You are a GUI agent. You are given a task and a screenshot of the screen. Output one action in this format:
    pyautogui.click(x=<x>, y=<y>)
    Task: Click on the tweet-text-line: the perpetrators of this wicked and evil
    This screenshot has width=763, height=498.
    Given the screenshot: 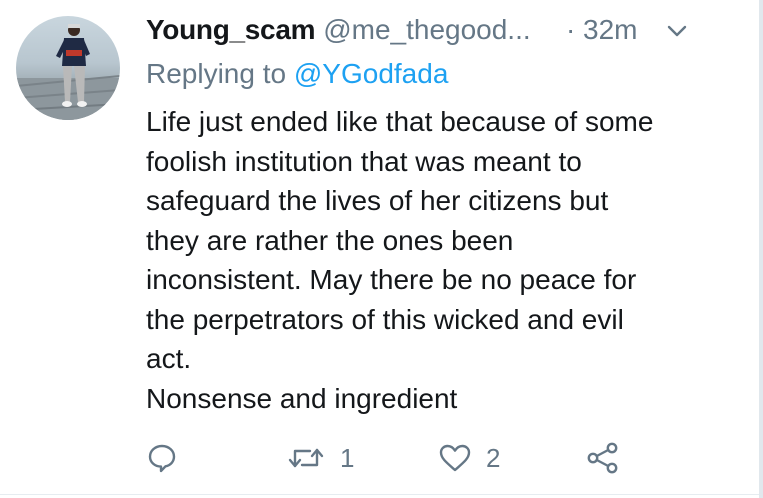 What is the action you would take?
    pyautogui.click(x=385, y=319)
    